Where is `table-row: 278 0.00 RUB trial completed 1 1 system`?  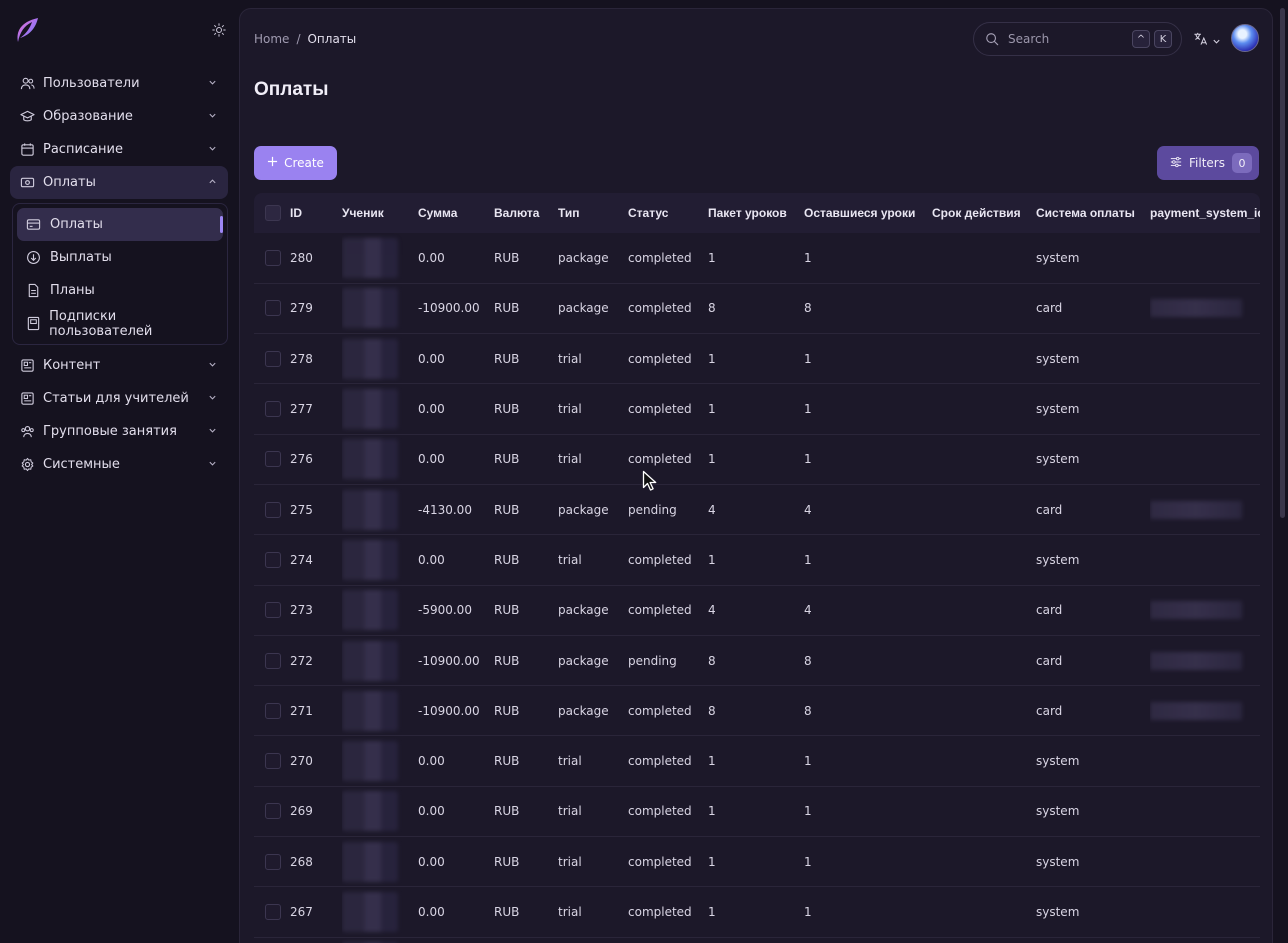 table-row: 278 0.00 RUB trial completed 1 1 system is located at coordinates (757, 359).